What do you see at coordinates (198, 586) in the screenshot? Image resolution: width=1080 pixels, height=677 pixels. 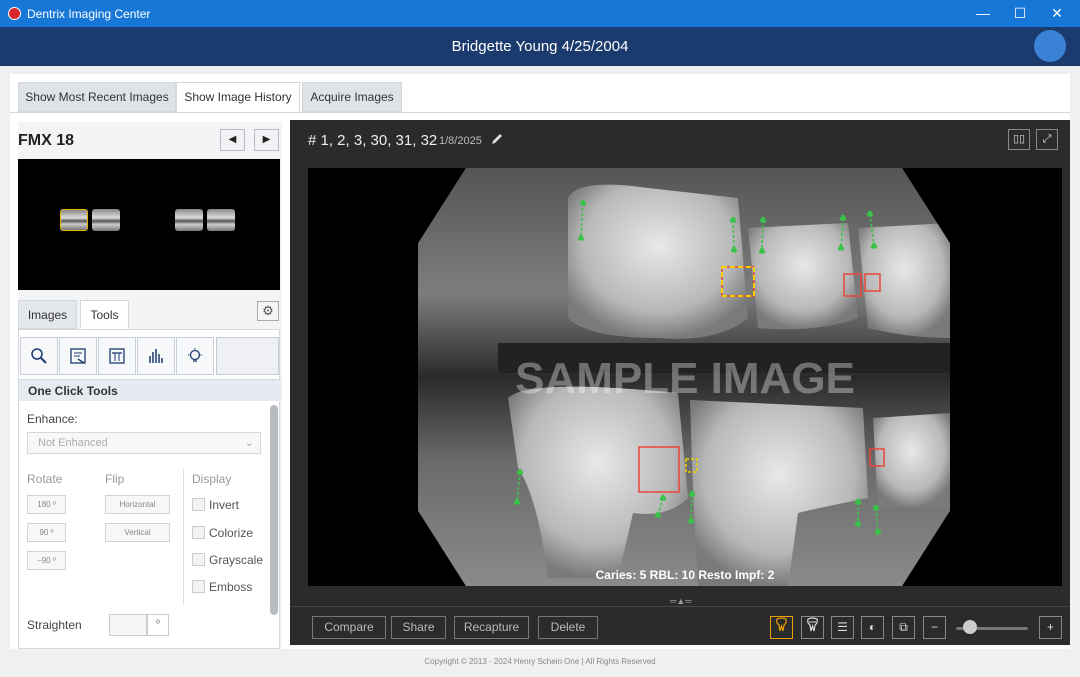 I see `emboss-checkbox` at bounding box center [198, 586].